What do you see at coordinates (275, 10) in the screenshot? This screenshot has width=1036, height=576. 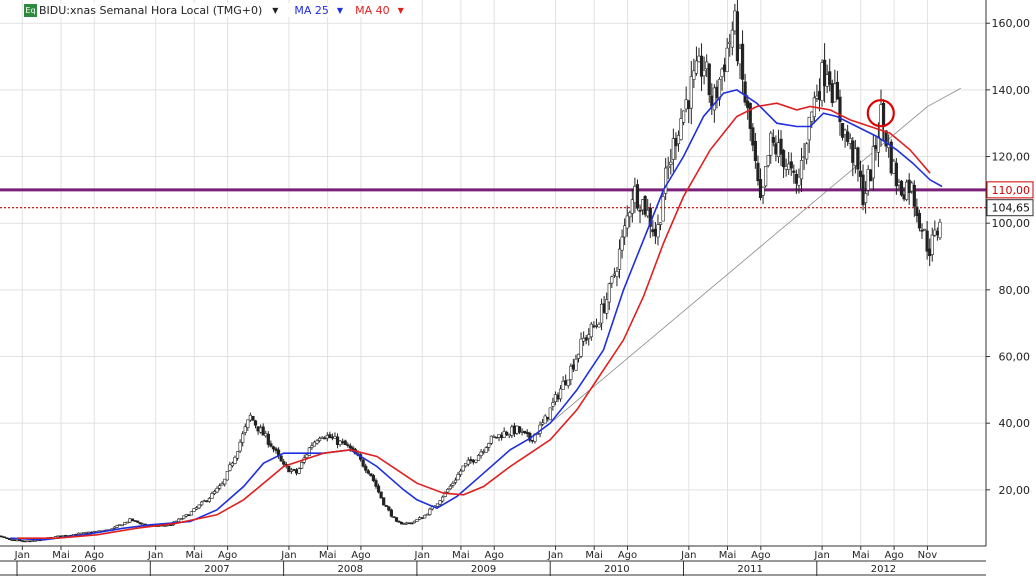 I see `symbol-dropdown-icon: ▼` at bounding box center [275, 10].